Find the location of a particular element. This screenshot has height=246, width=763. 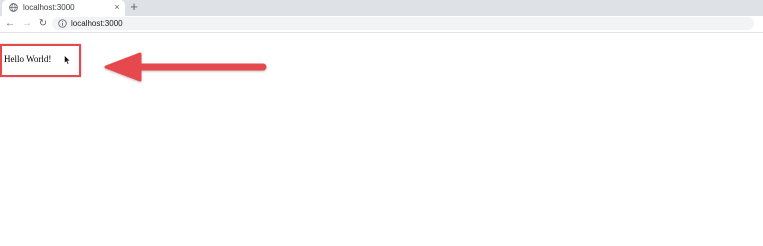

forward-button: → is located at coordinates (27, 23).